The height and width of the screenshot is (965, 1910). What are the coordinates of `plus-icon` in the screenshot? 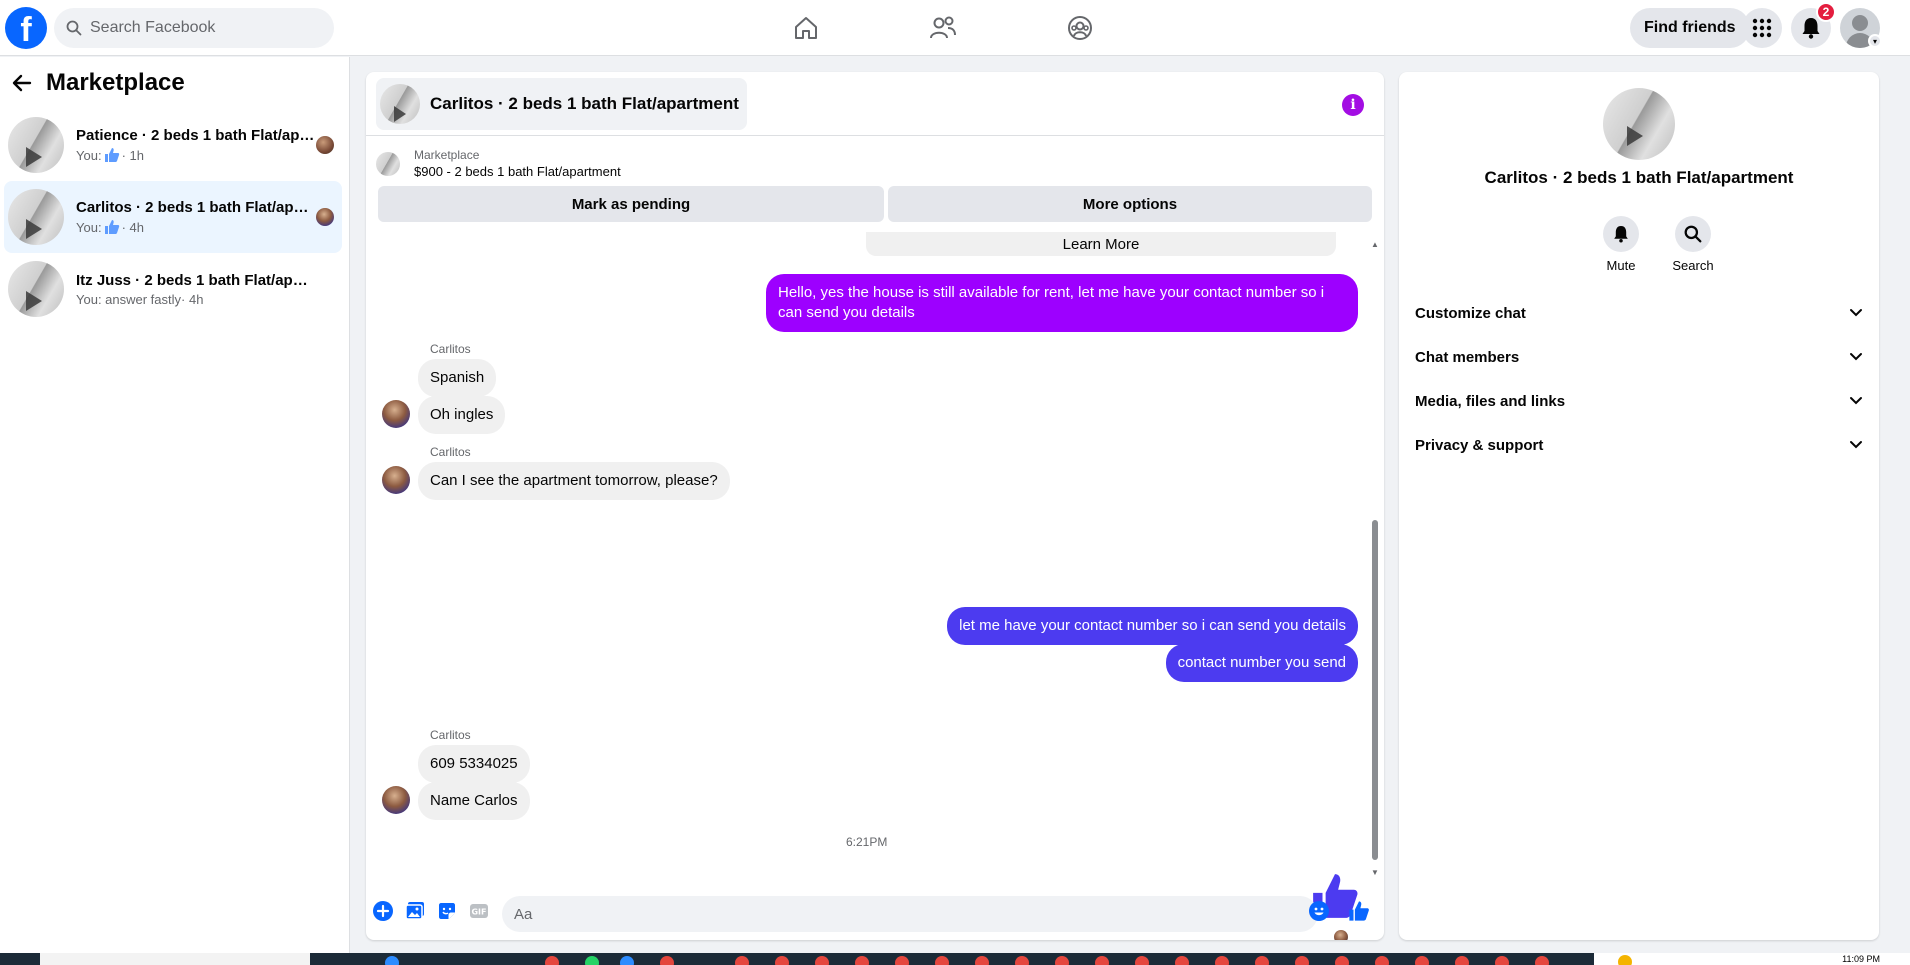 It's located at (383, 911).